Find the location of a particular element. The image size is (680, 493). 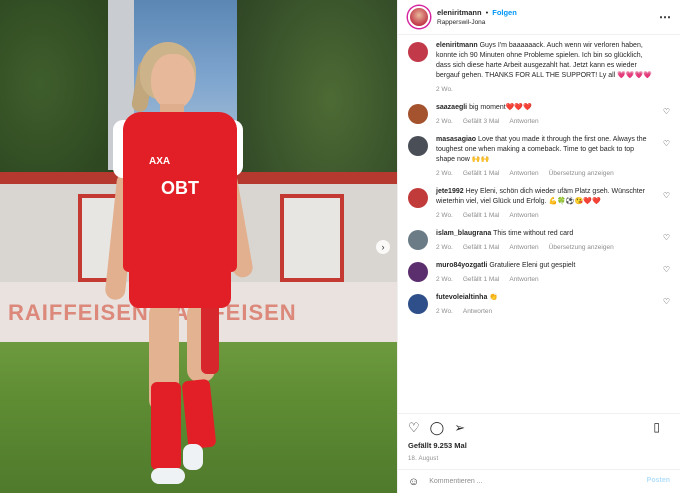

commenter-username: saazaegli is located at coordinates (451, 107).